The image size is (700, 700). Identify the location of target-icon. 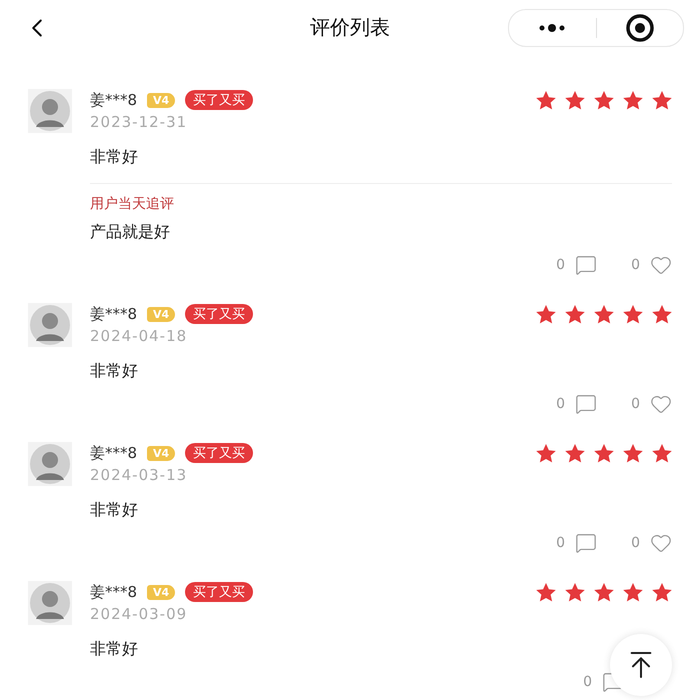
(639, 27).